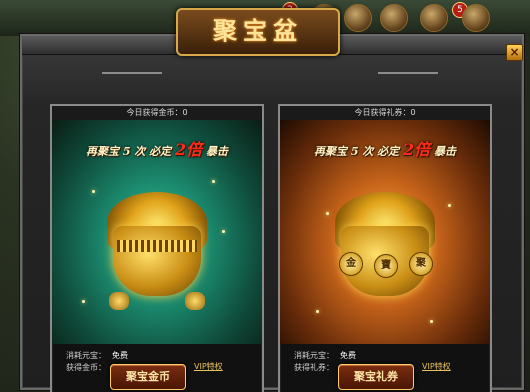  What do you see at coordinates (148, 377) in the screenshot?
I see `gather-gold-button: 聚宝金币` at bounding box center [148, 377].